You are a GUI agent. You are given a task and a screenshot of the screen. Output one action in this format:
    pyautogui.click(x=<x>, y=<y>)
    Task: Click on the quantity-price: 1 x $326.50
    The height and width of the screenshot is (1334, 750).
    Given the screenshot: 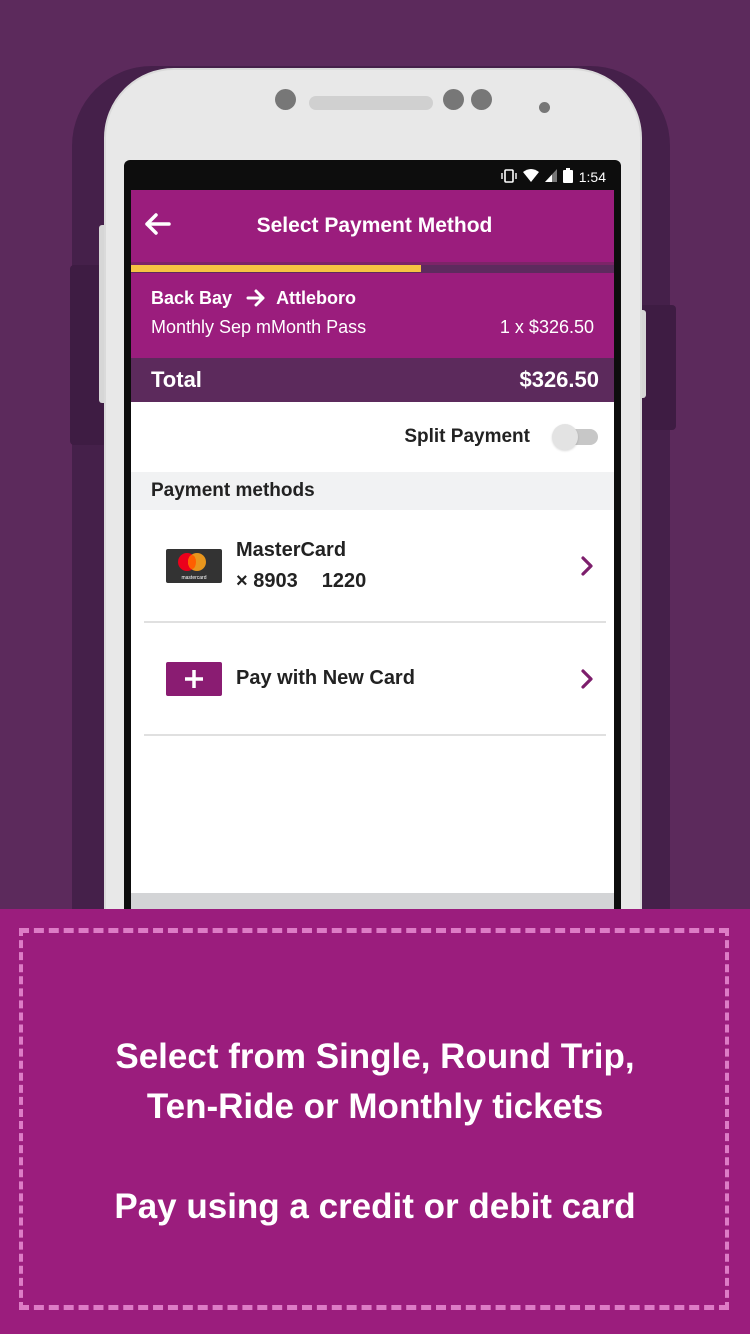 What is the action you would take?
    pyautogui.click(x=546, y=327)
    